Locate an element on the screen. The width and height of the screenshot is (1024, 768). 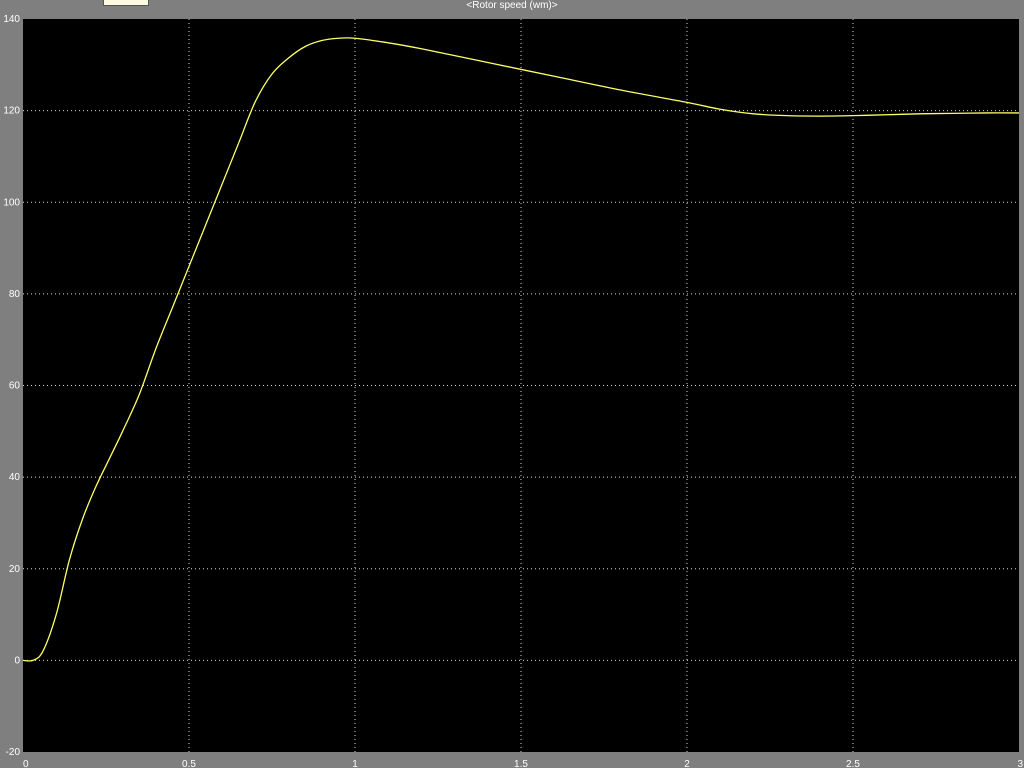
x-tick-label: 2 is located at coordinates (687, 763).